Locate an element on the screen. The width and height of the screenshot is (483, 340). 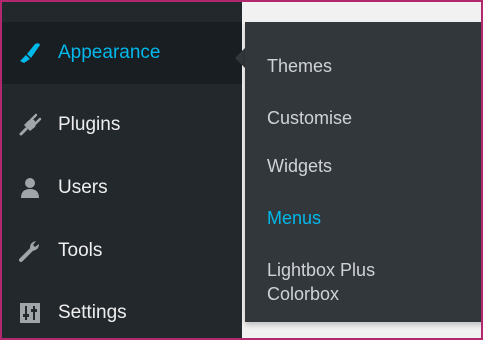
paint-brush-icon is located at coordinates (30, 53).